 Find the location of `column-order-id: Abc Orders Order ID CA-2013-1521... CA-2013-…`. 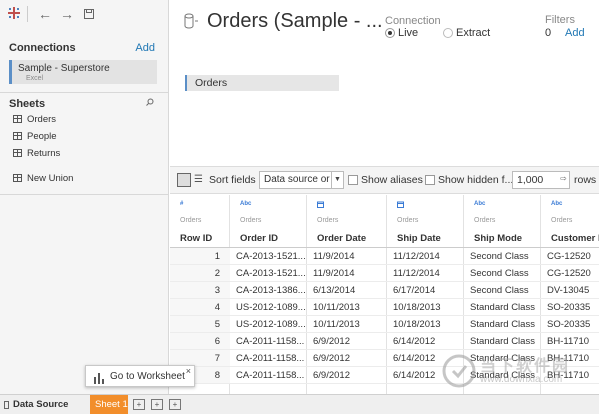

column-order-id: Abc Orders Order ID CA-2013-1521... CA-2013-… is located at coordinates (268, 294).